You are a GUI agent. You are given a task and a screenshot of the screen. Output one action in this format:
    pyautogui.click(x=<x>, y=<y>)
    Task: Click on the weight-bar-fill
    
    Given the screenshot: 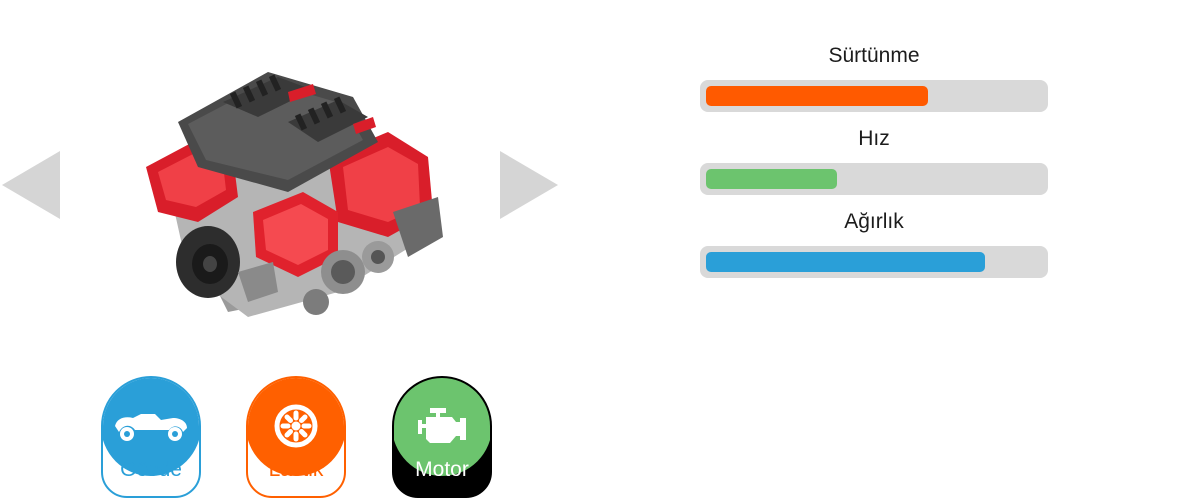 What is the action you would take?
    pyautogui.click(x=845, y=262)
    